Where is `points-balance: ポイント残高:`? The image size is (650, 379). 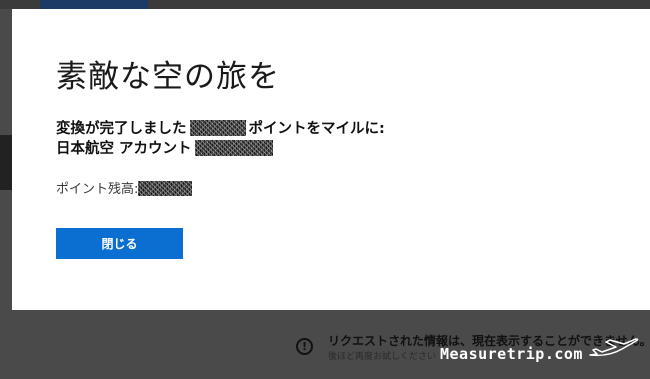
points-balance: ポイント残高: is located at coordinates (124, 187).